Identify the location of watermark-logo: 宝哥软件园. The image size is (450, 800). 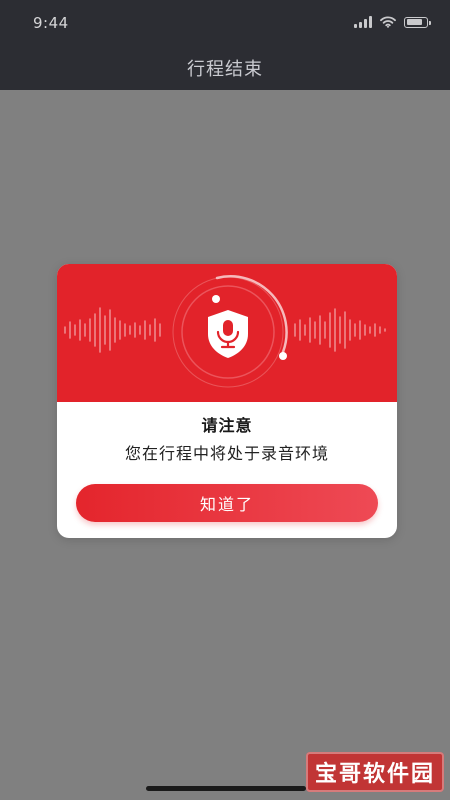
(375, 772).